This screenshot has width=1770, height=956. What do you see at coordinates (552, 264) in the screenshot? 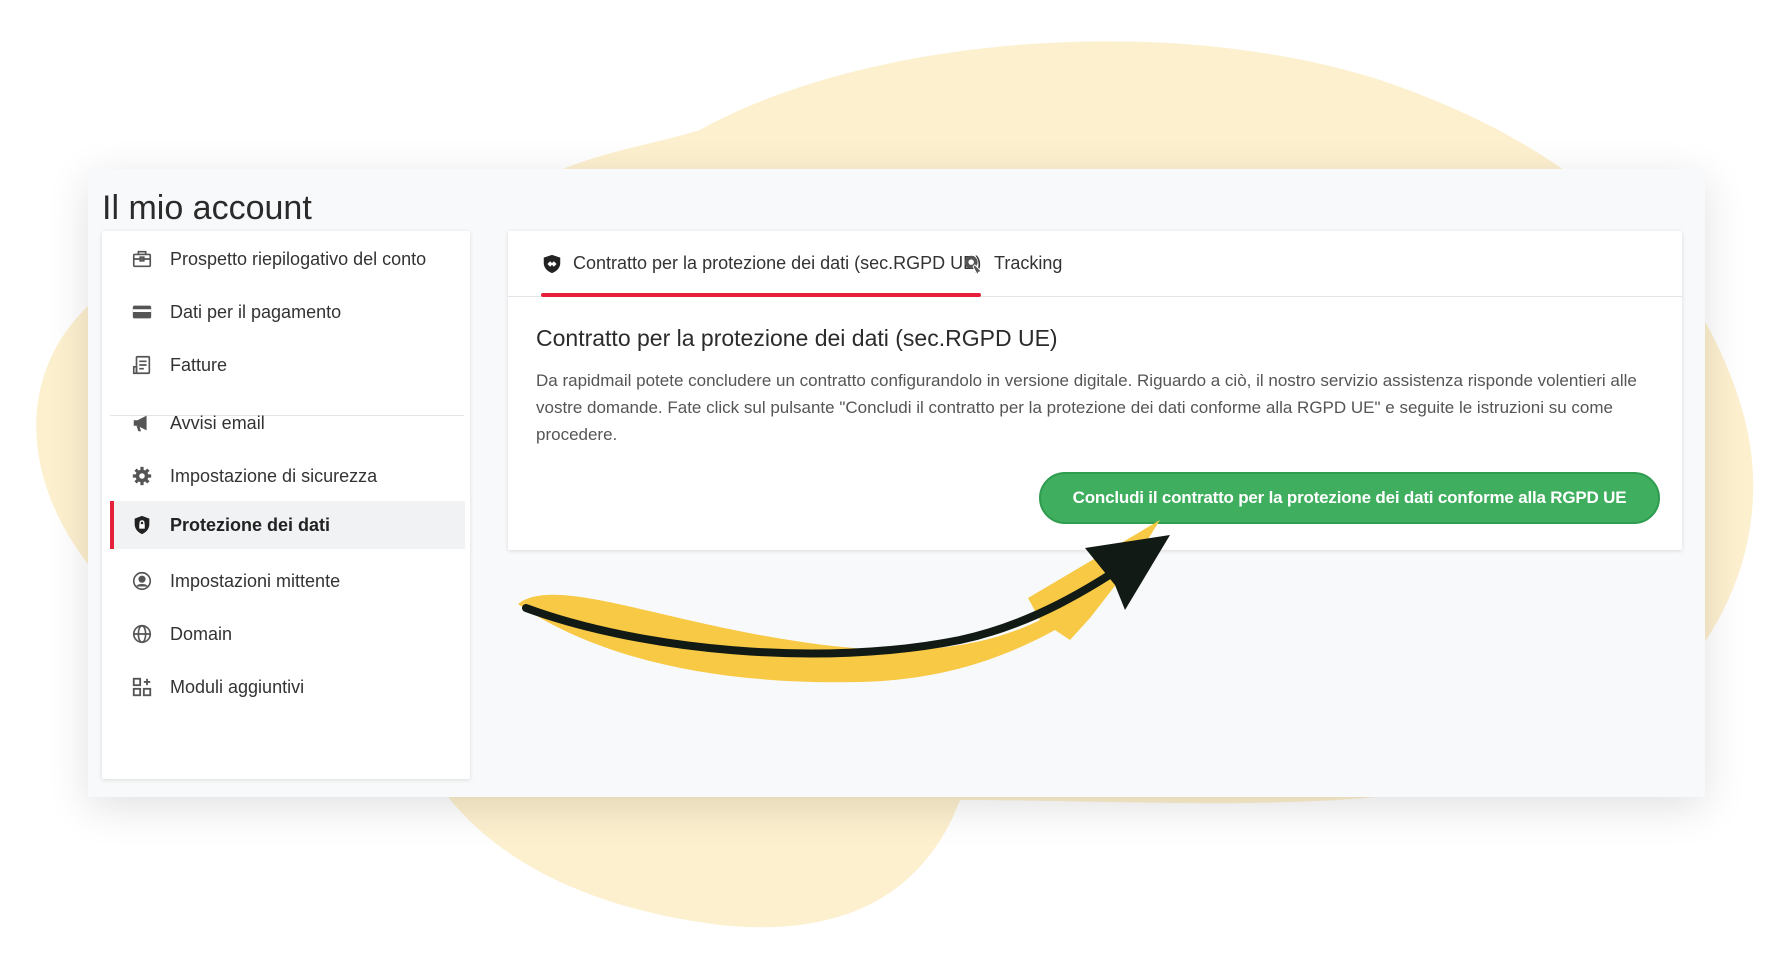
I see `handshake-icon` at bounding box center [552, 264].